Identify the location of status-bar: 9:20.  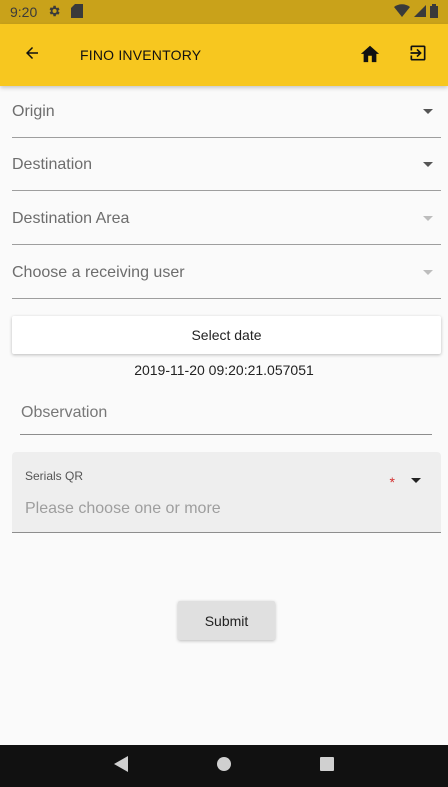
(224, 12).